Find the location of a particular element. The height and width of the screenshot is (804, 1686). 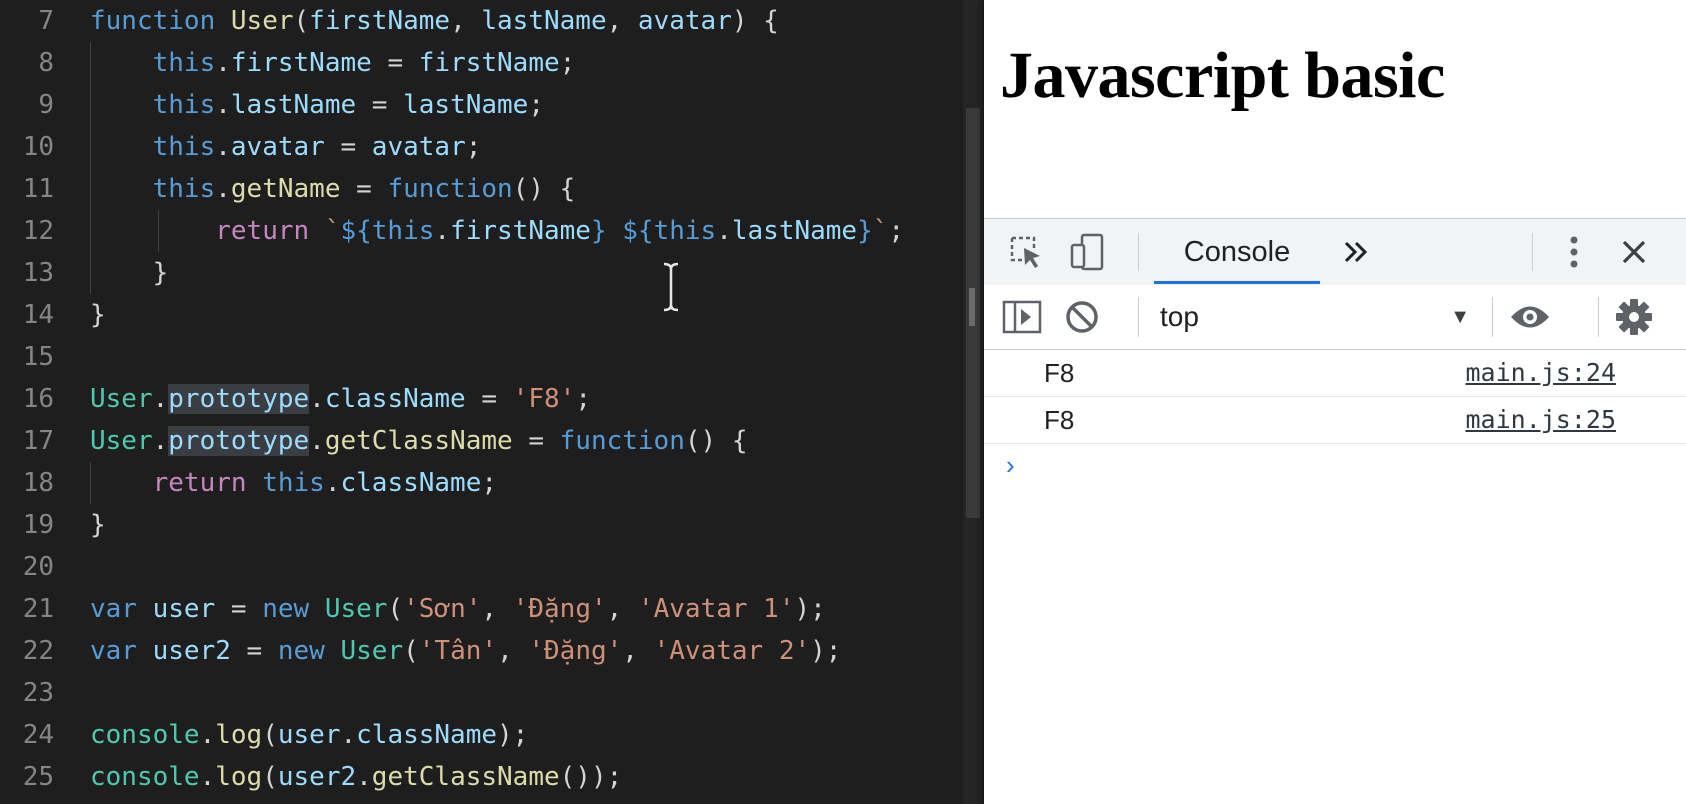

more-tabs-button is located at coordinates (1356, 252).